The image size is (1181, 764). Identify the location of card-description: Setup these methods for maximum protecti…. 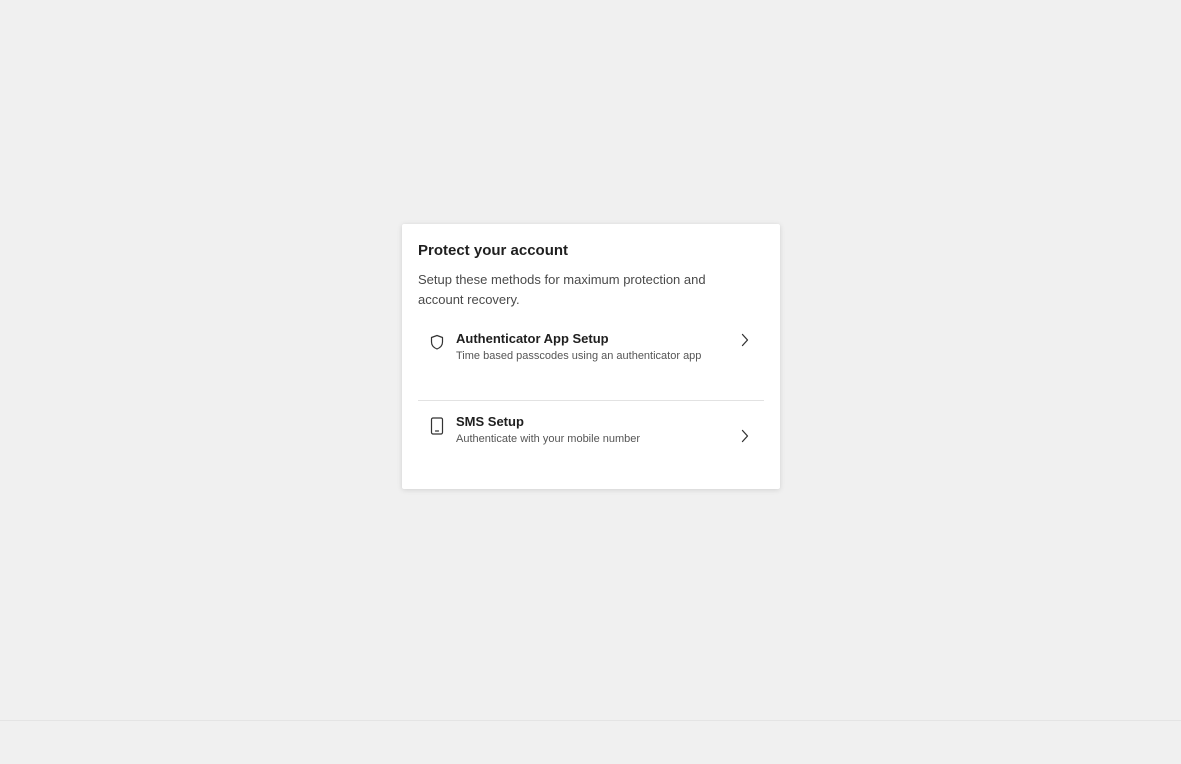
(562, 289).